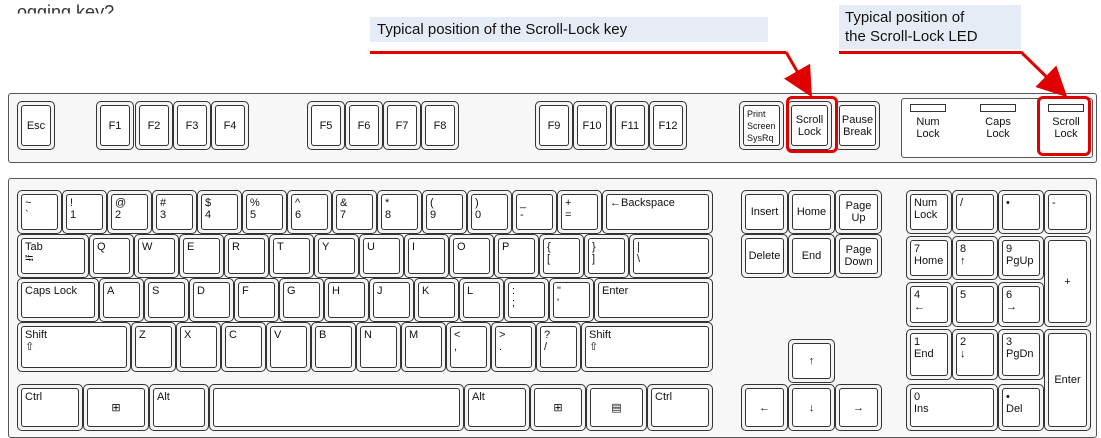  Describe the element at coordinates (1043, 74) in the screenshot. I see `arrow-to-scroll-lock-led` at that location.